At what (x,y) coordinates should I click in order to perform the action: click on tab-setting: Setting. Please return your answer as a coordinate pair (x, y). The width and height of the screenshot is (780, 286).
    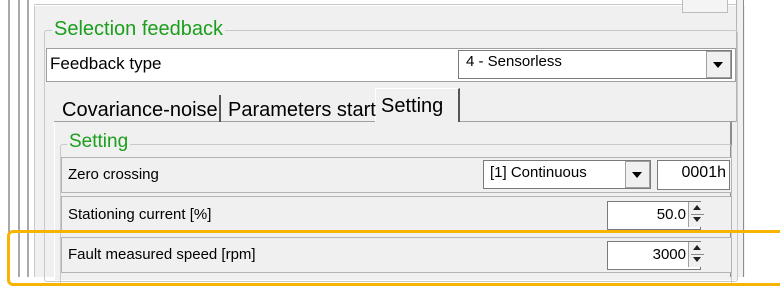
    Looking at the image, I should click on (412, 106).